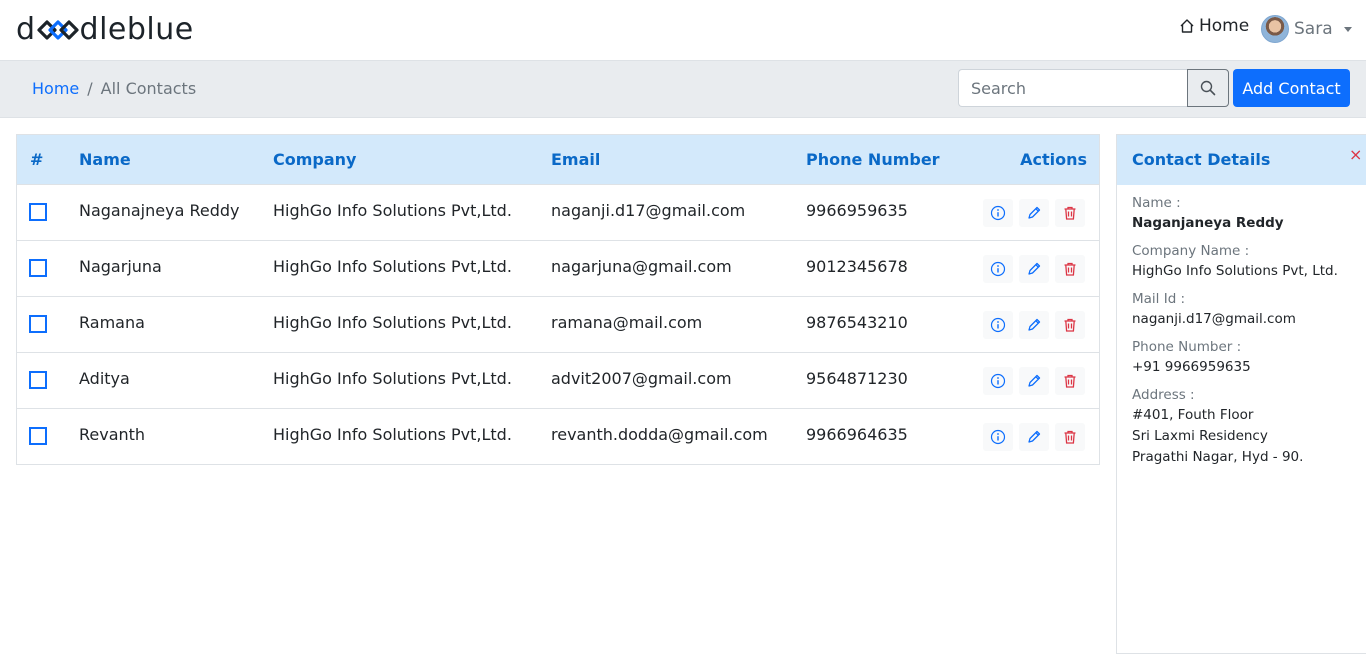  Describe the element at coordinates (1191, 251) in the screenshot. I see `company-label: Company Name :` at that location.